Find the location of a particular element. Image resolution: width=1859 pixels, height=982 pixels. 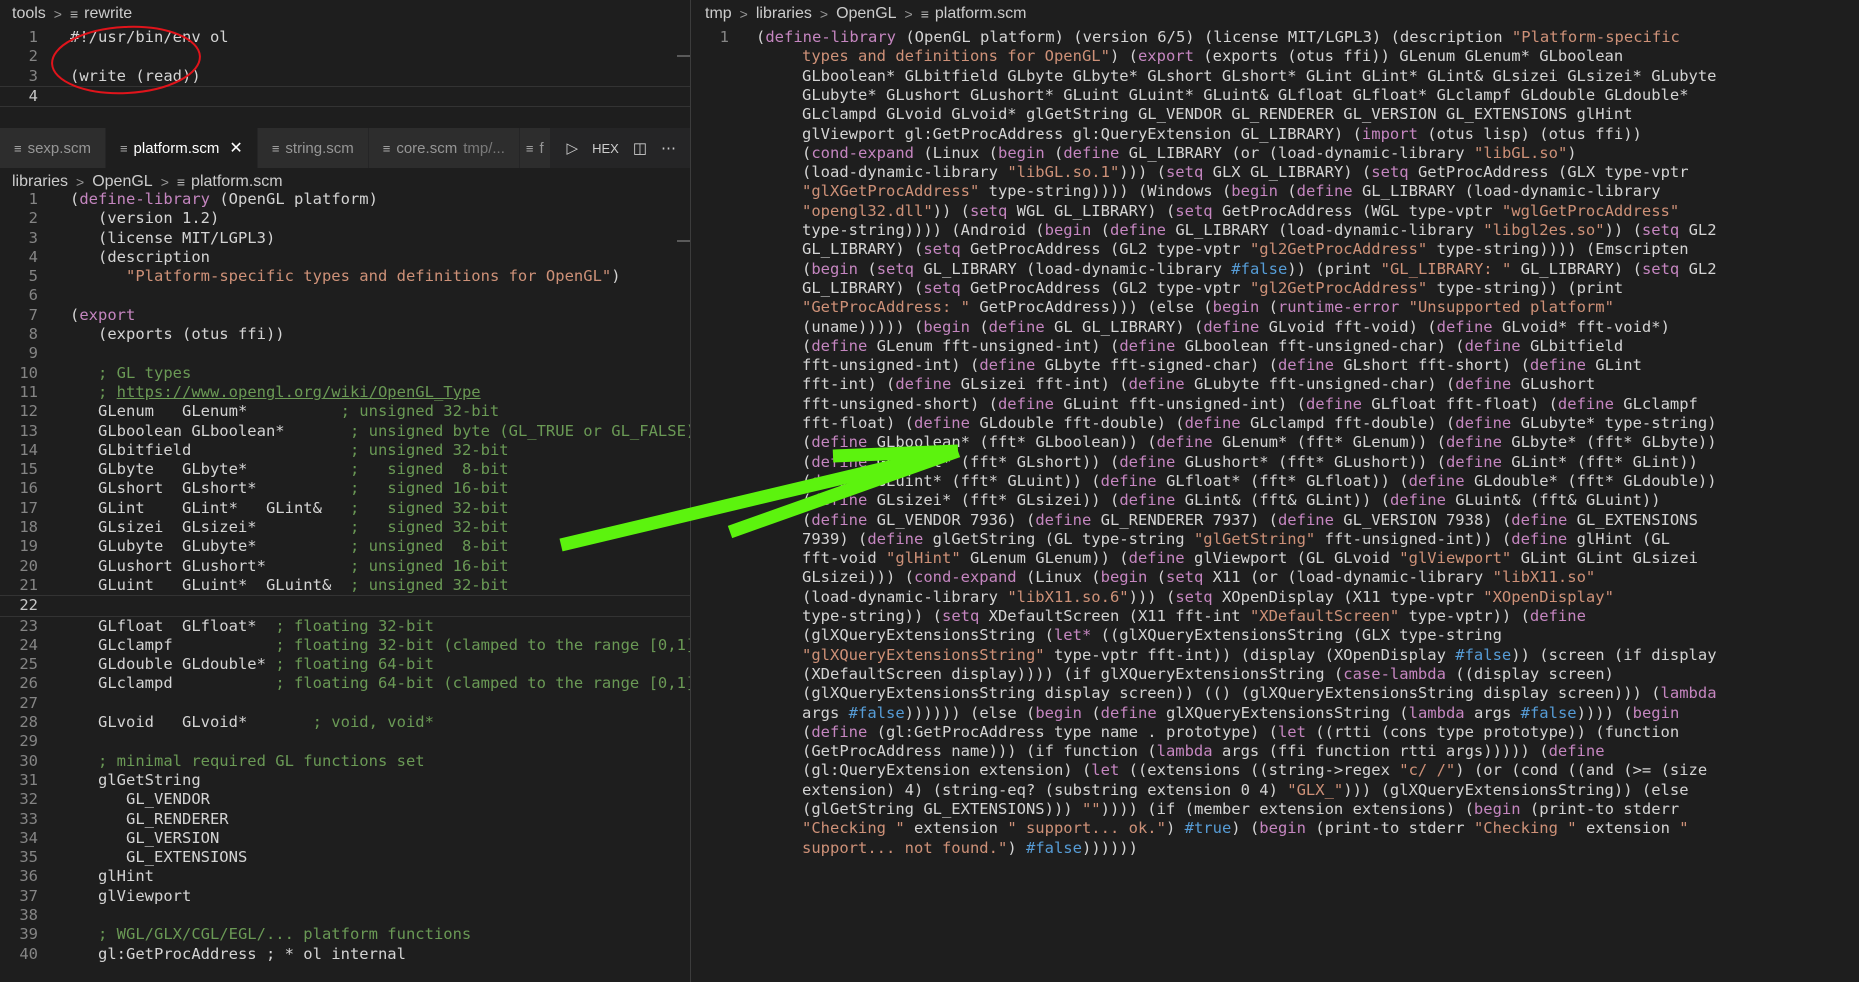

code-line: 36 glHint is located at coordinates (345, 876).